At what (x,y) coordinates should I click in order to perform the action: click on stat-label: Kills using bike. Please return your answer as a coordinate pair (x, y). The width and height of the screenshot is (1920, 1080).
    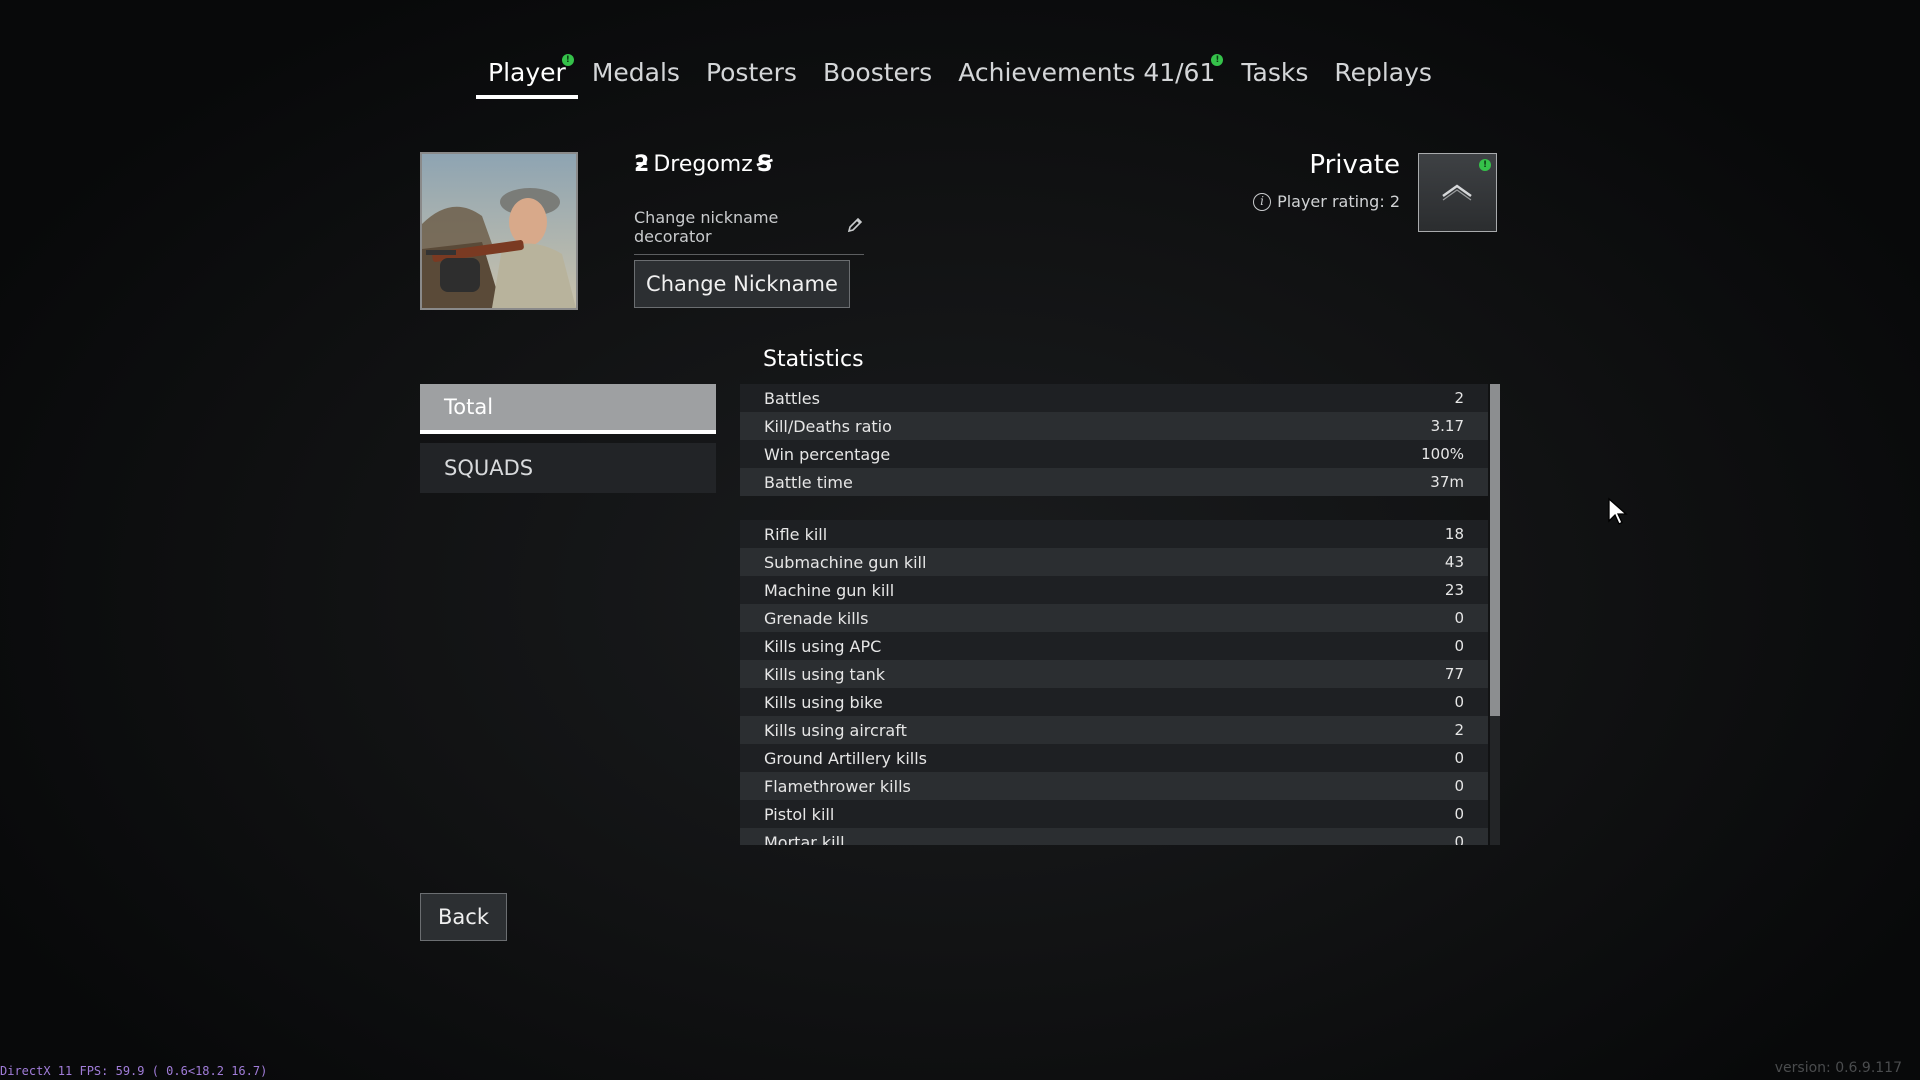
    Looking at the image, I should click on (823, 702).